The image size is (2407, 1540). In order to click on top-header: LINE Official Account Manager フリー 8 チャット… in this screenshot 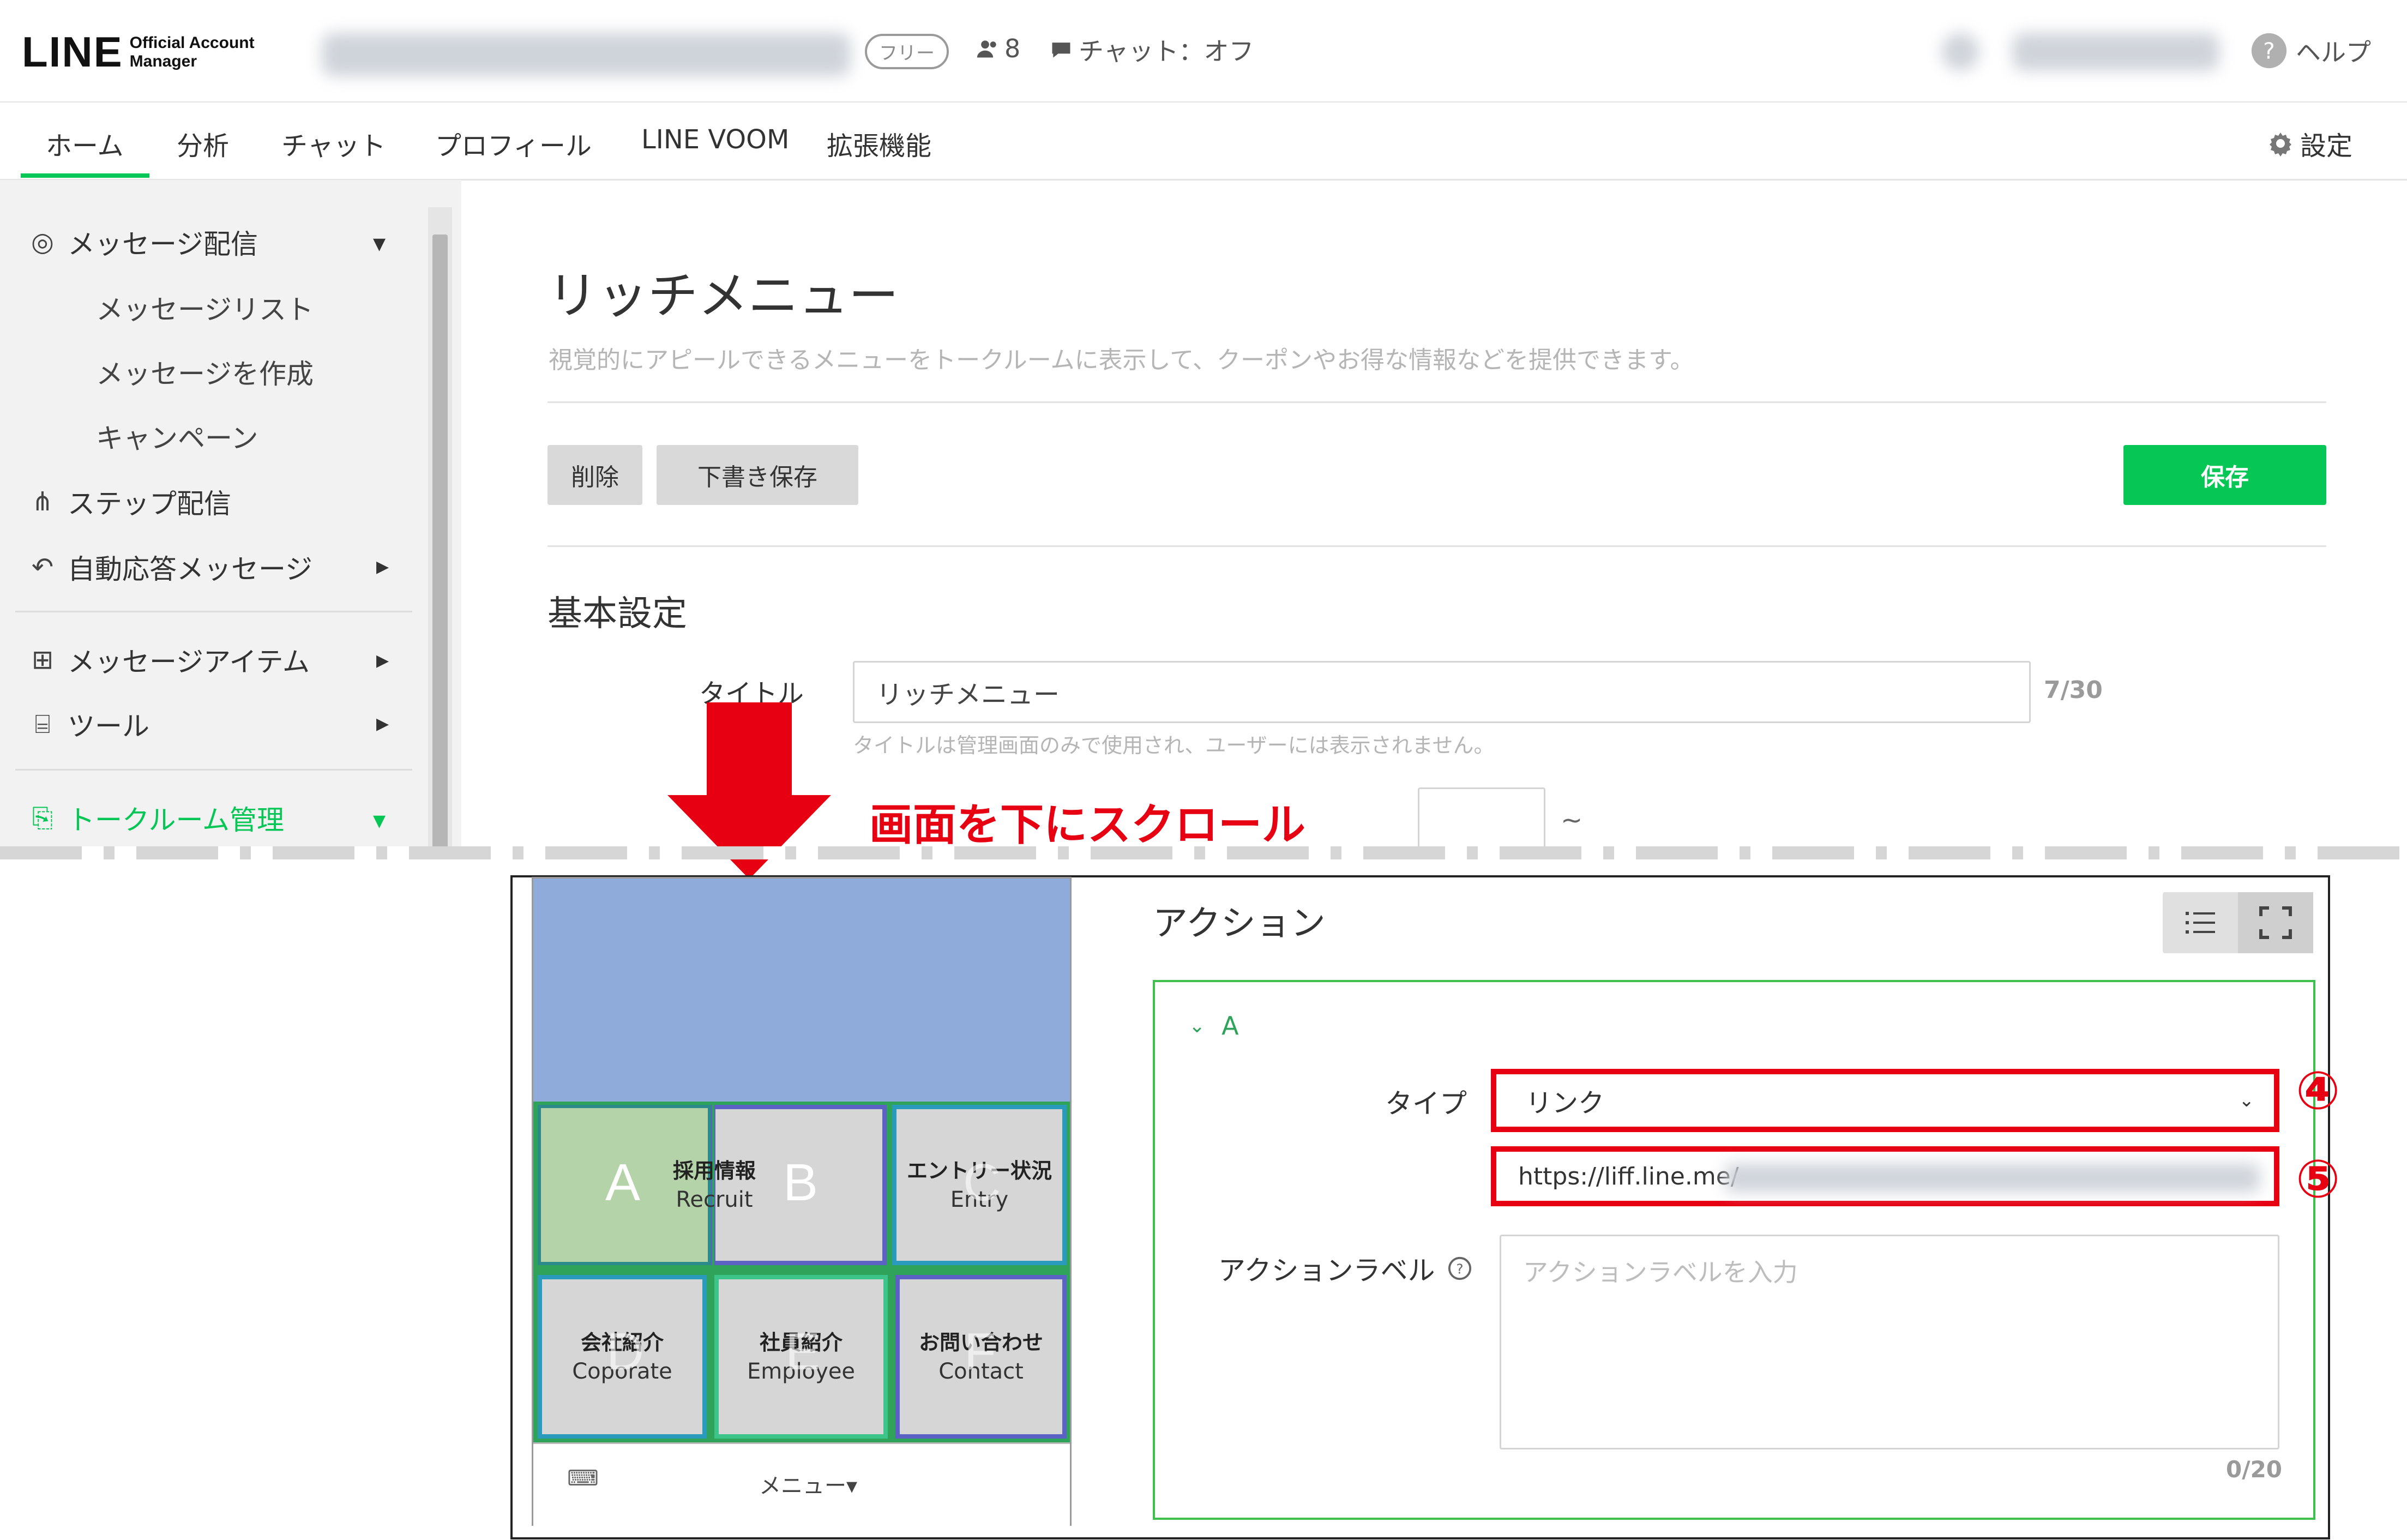, I will do `click(1203, 51)`.